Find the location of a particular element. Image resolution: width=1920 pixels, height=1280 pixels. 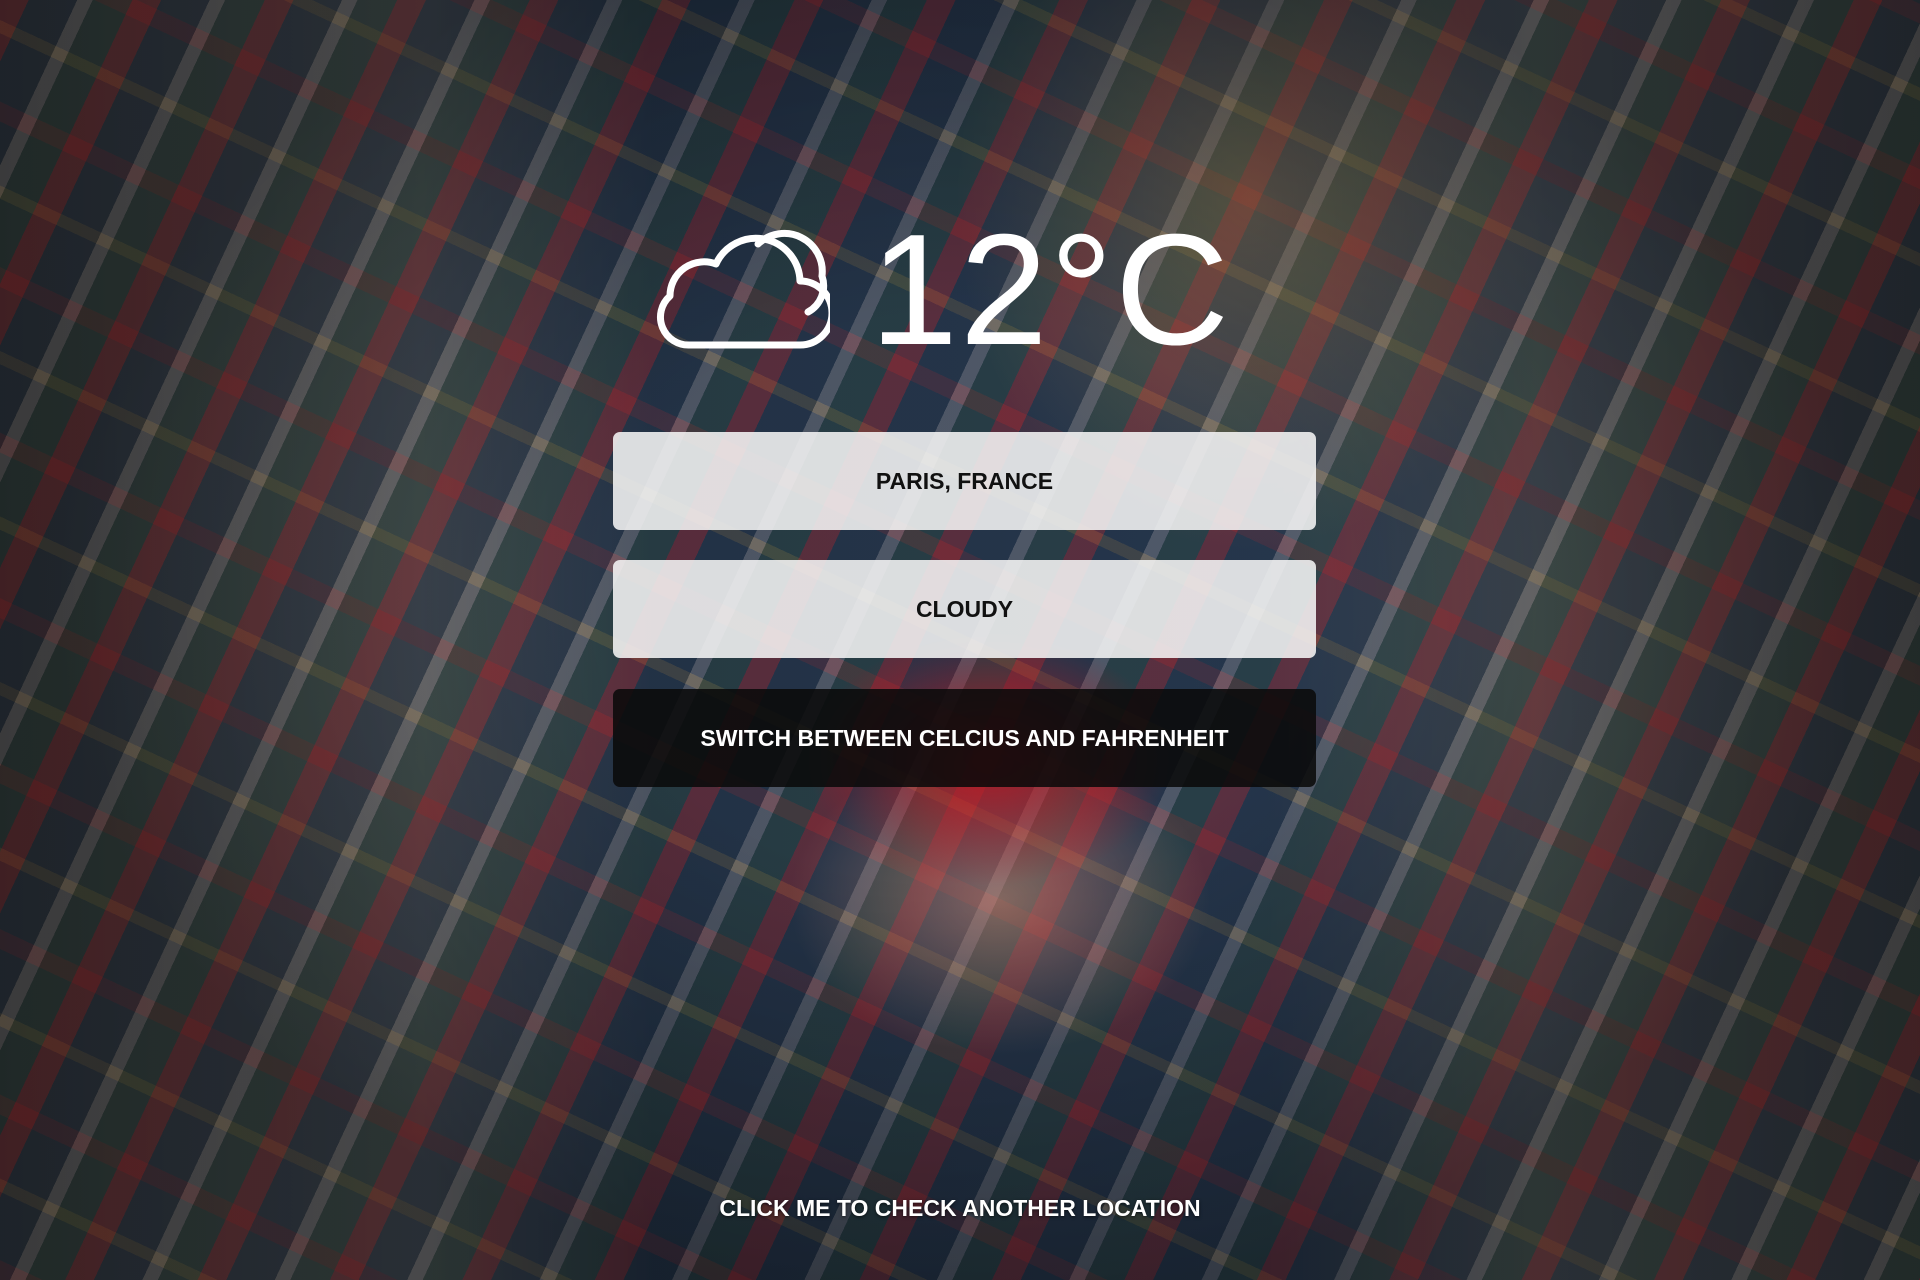

condition-display: CLOUDY is located at coordinates (964, 609).